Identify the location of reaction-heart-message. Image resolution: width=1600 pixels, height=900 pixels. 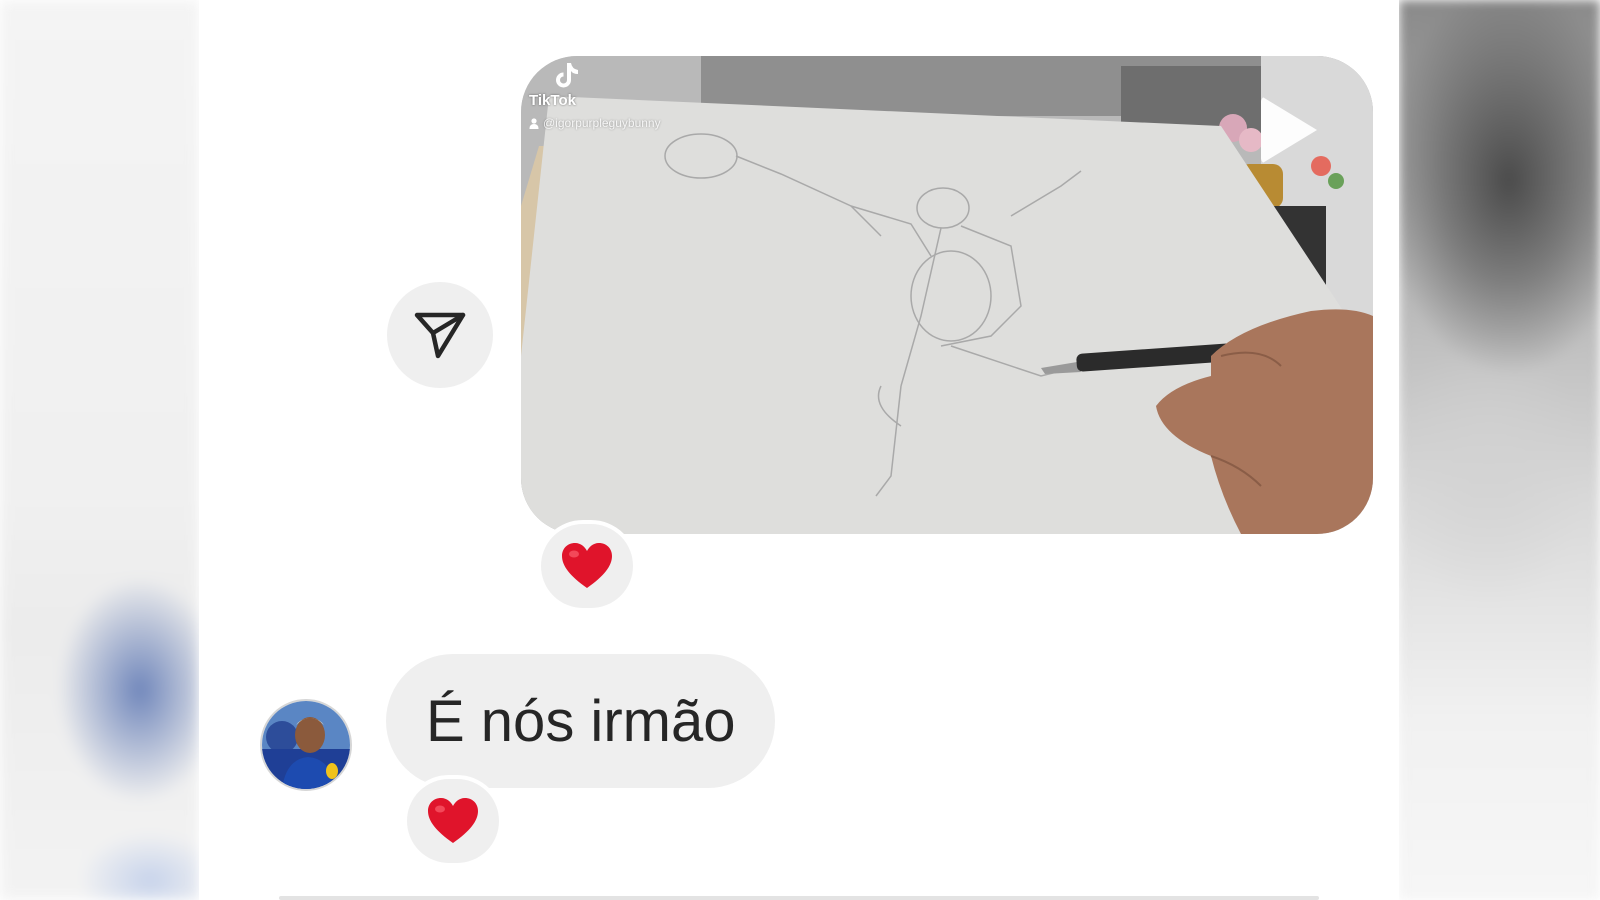
(453, 821).